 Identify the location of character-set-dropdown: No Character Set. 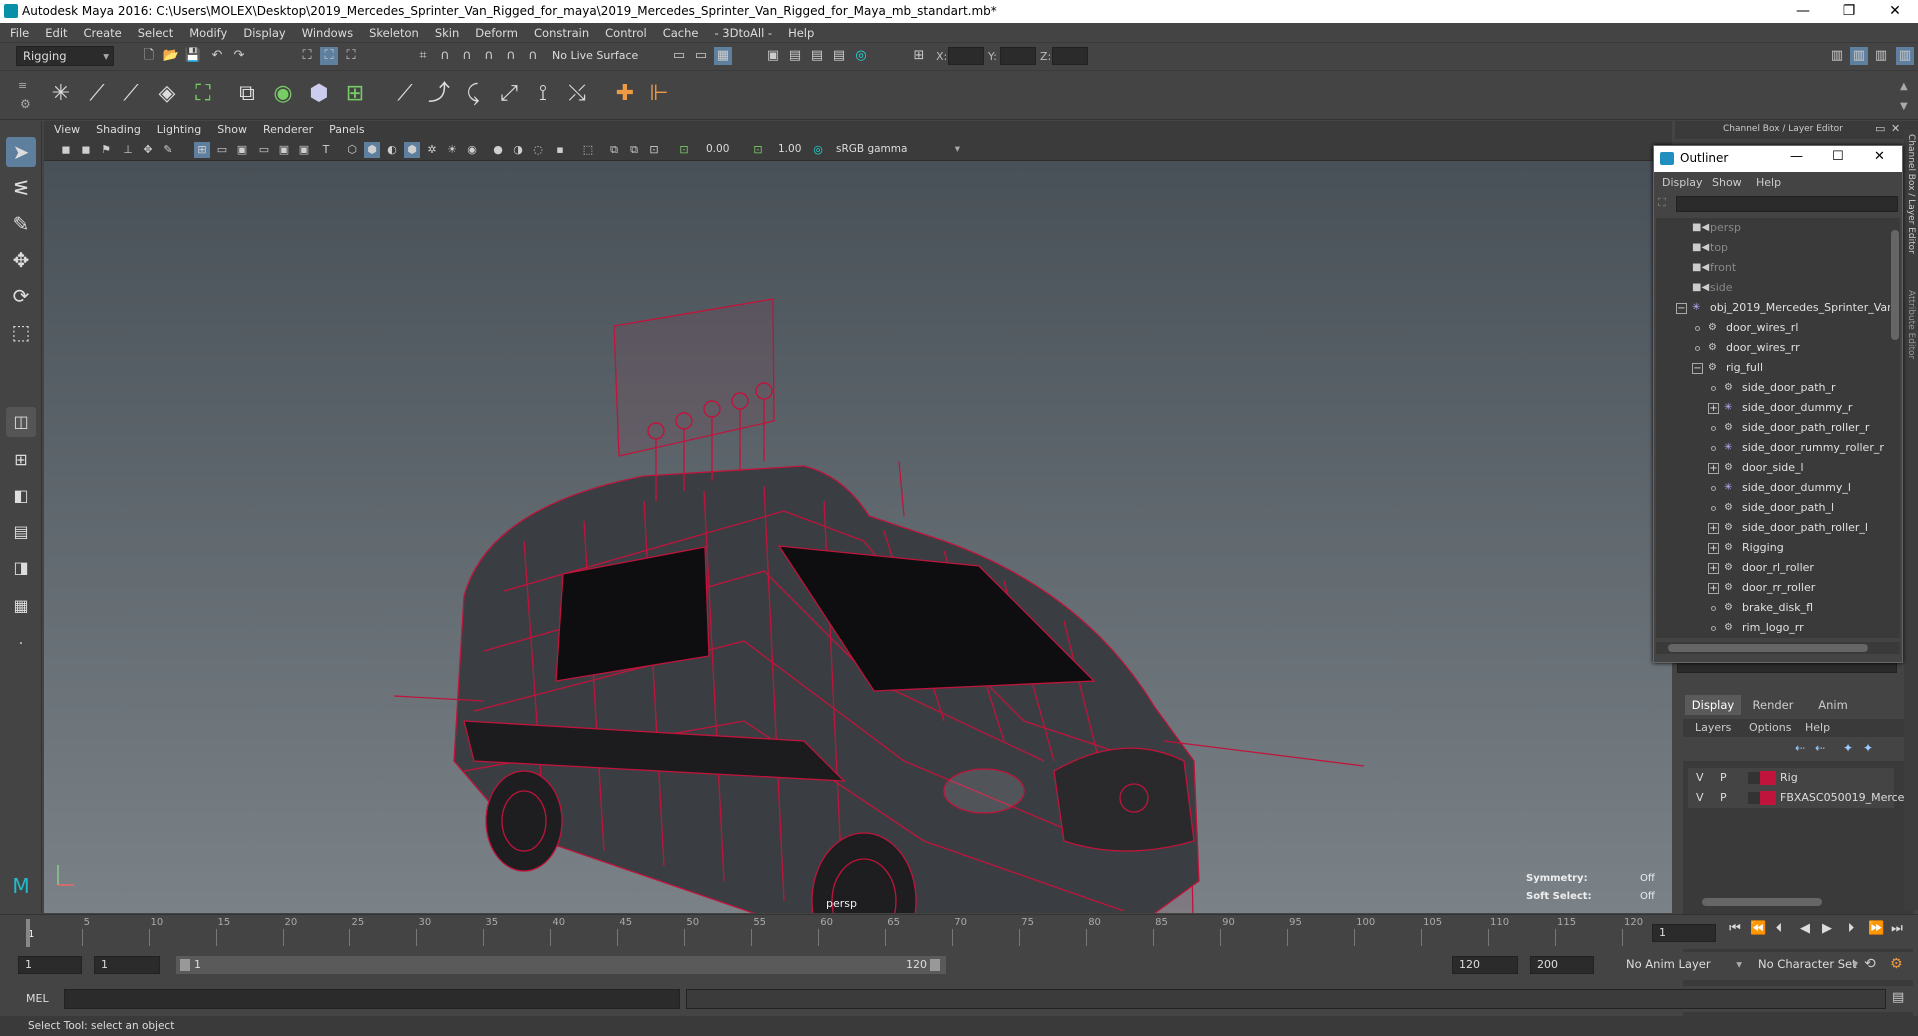
(1807, 965).